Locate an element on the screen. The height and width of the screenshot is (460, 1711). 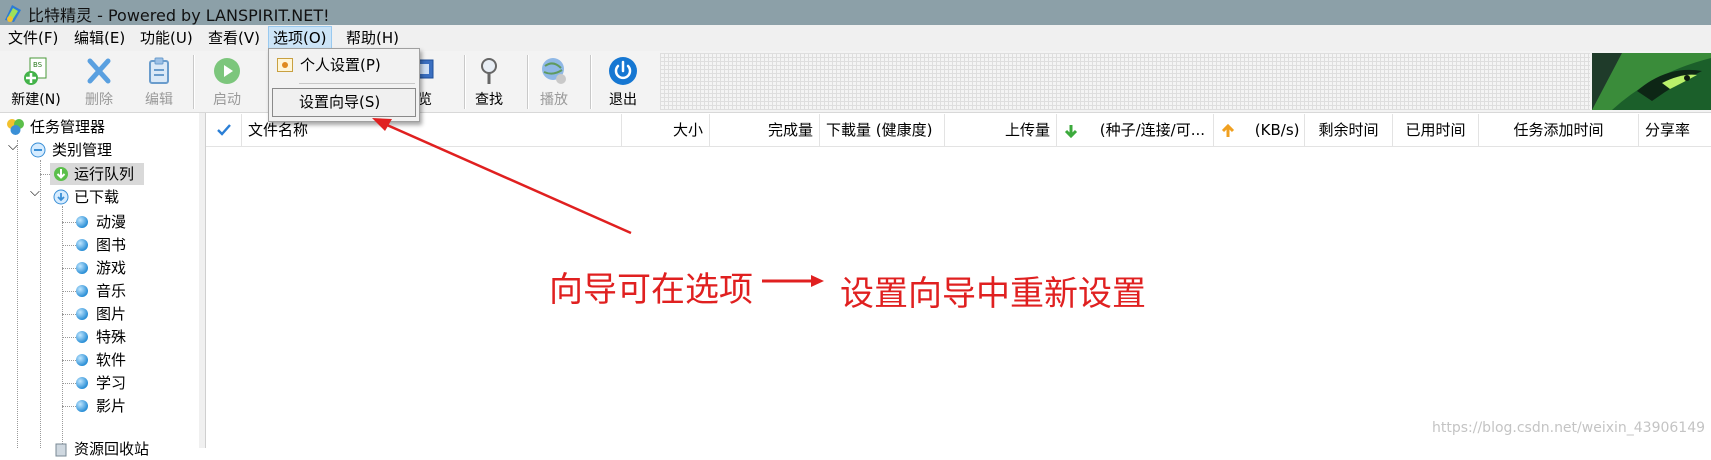
delete-button-label: 删除 is located at coordinates (99, 100).